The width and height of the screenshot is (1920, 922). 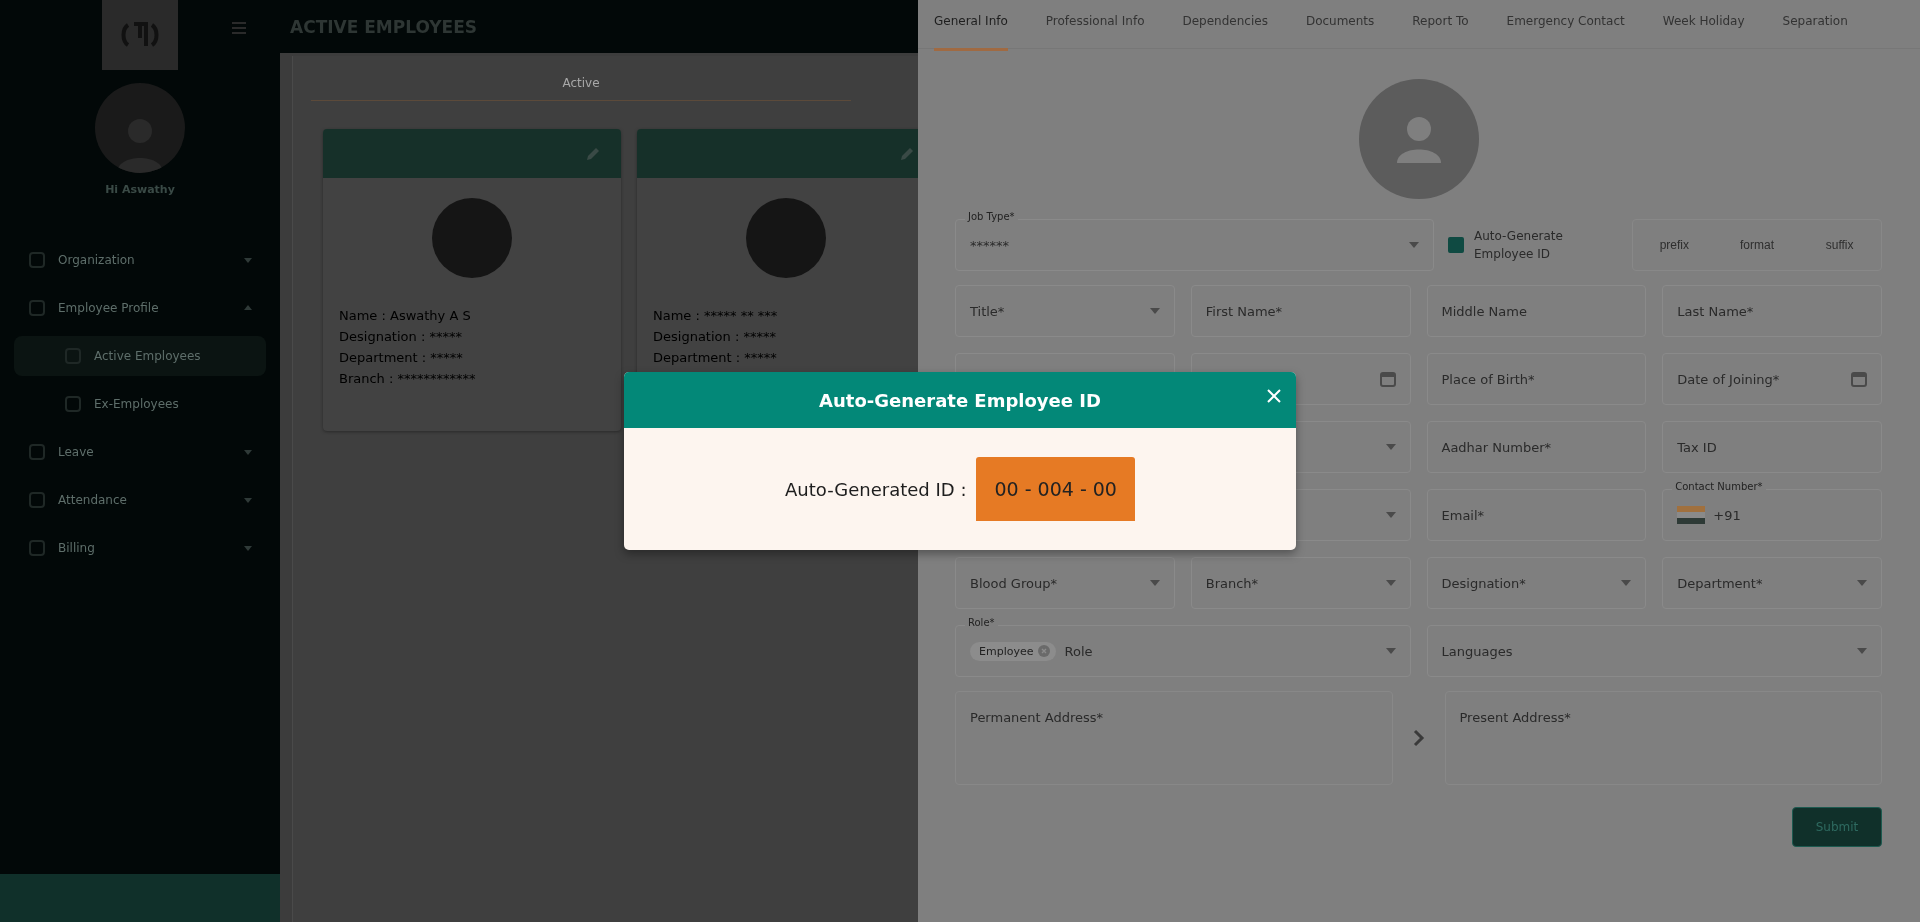 What do you see at coordinates (1565, 25) in the screenshot?
I see `tab: Emergency Contact` at bounding box center [1565, 25].